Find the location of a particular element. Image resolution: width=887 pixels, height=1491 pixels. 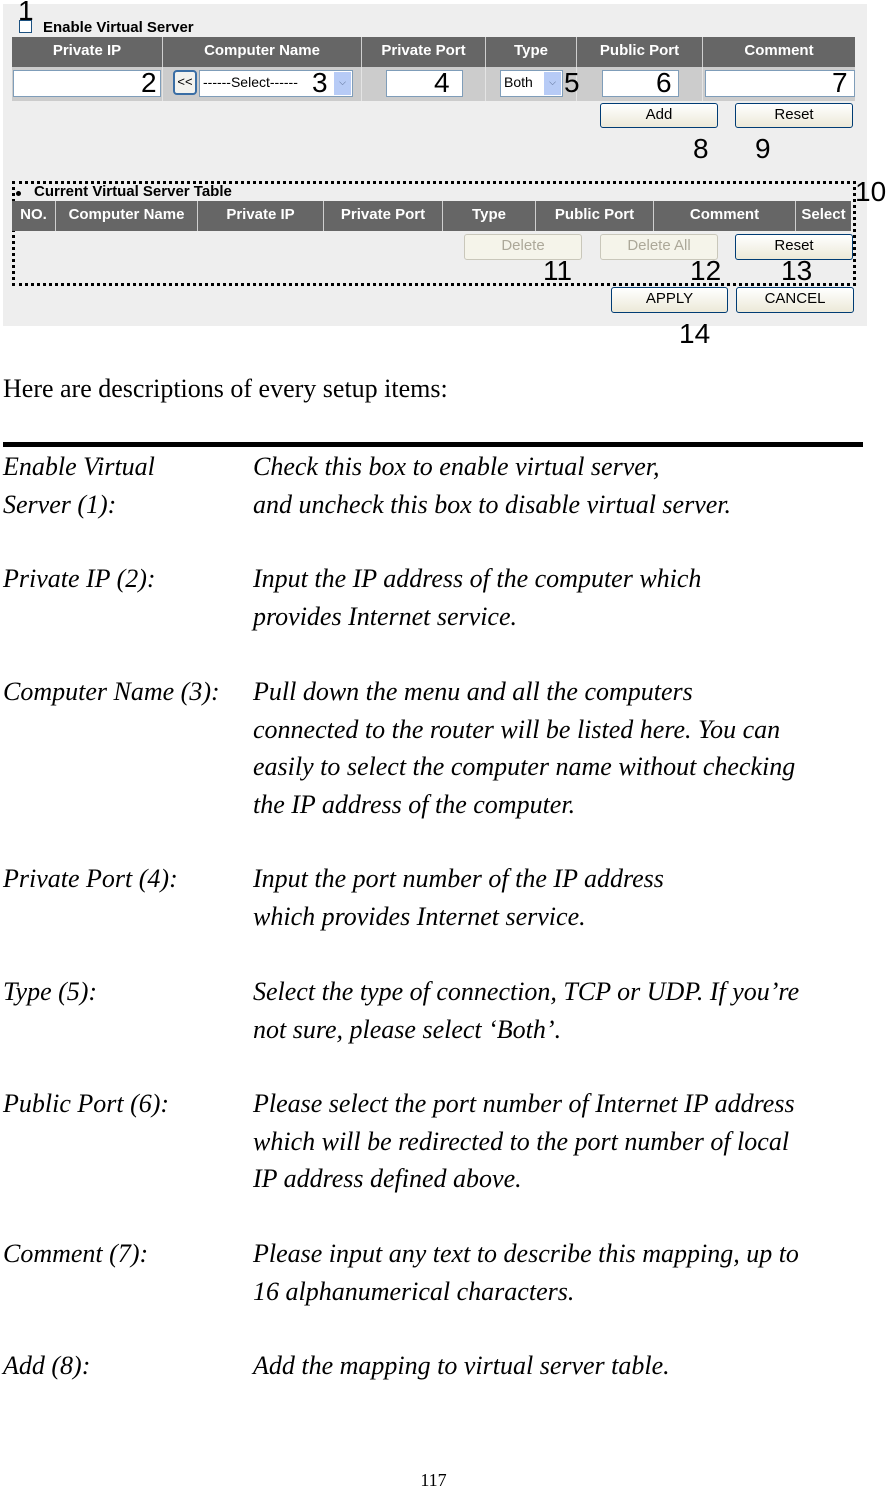

text-line: Pull down the menu and all the computers is located at coordinates (473, 691).